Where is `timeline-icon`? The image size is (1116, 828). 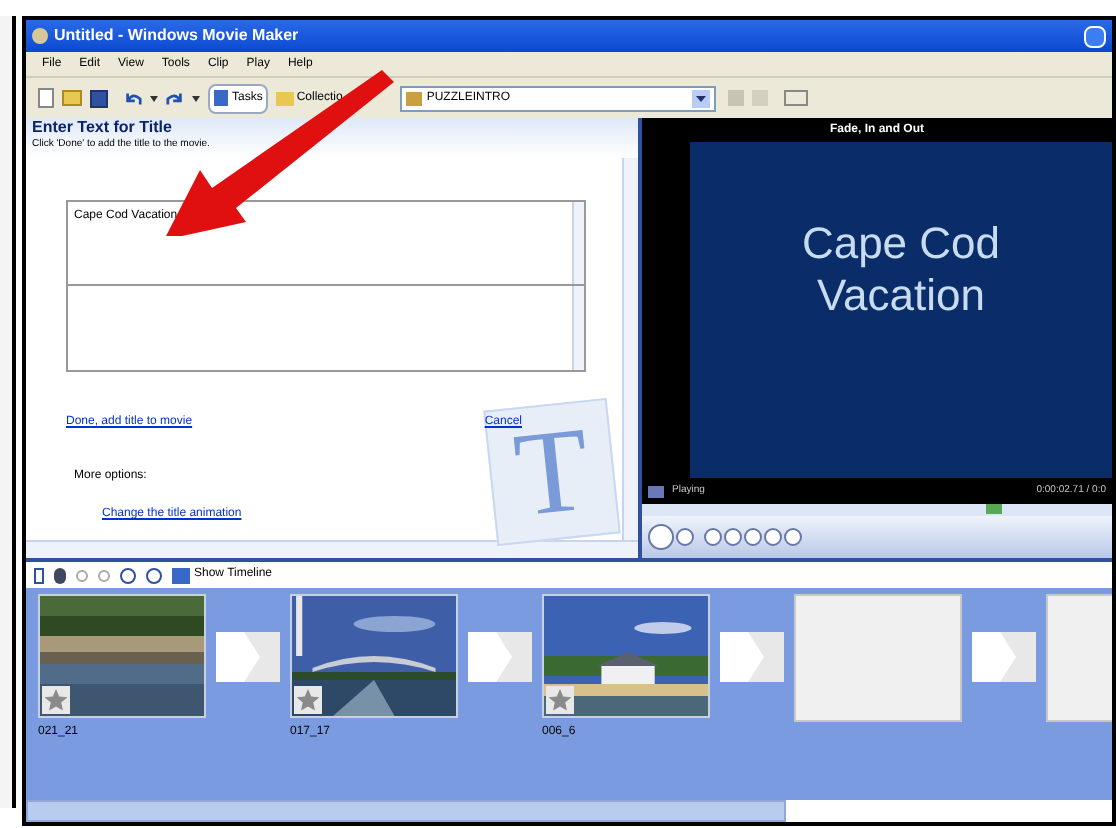 timeline-icon is located at coordinates (181, 575).